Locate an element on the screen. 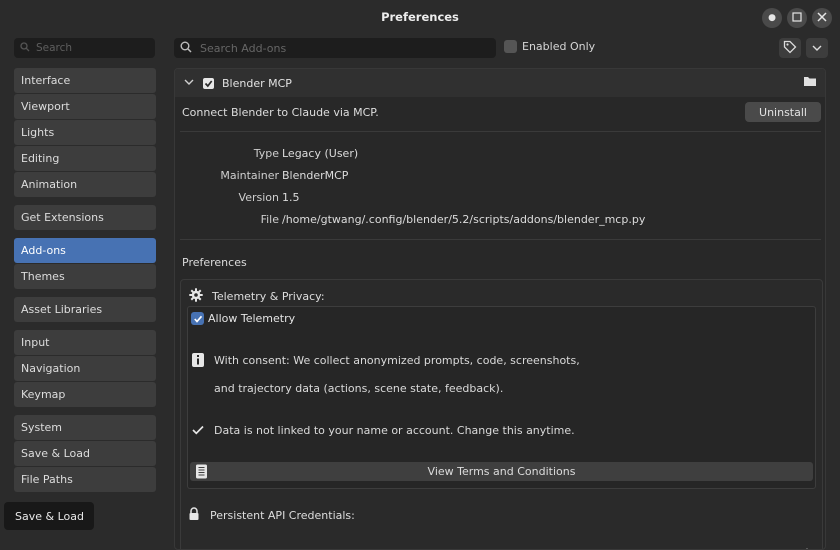 The image size is (840, 550). sidebar-group-input: Input Navigation Keymap is located at coordinates (85, 369).